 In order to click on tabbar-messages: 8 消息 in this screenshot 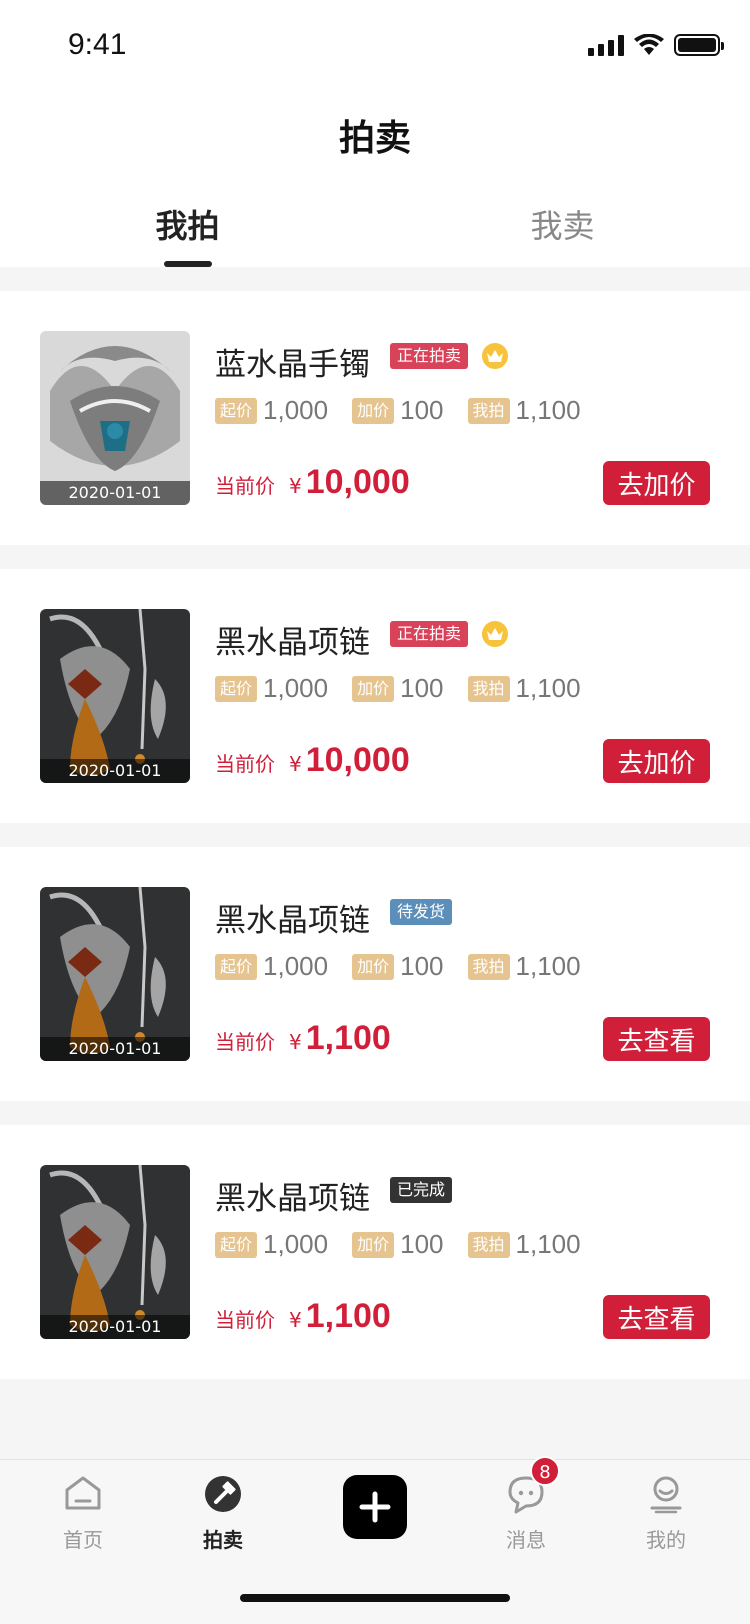, I will do `click(526, 1504)`.